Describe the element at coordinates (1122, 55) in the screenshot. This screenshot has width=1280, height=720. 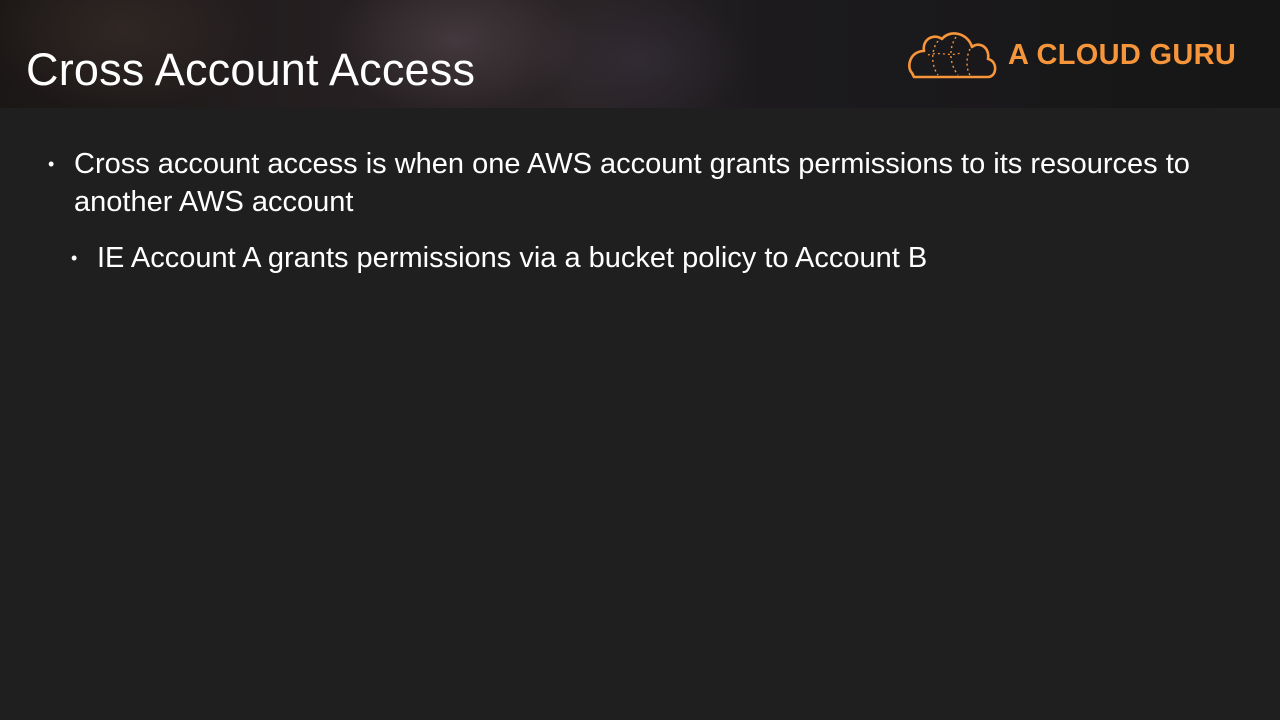
I see `brand-name: A CLOUD GURU` at that location.